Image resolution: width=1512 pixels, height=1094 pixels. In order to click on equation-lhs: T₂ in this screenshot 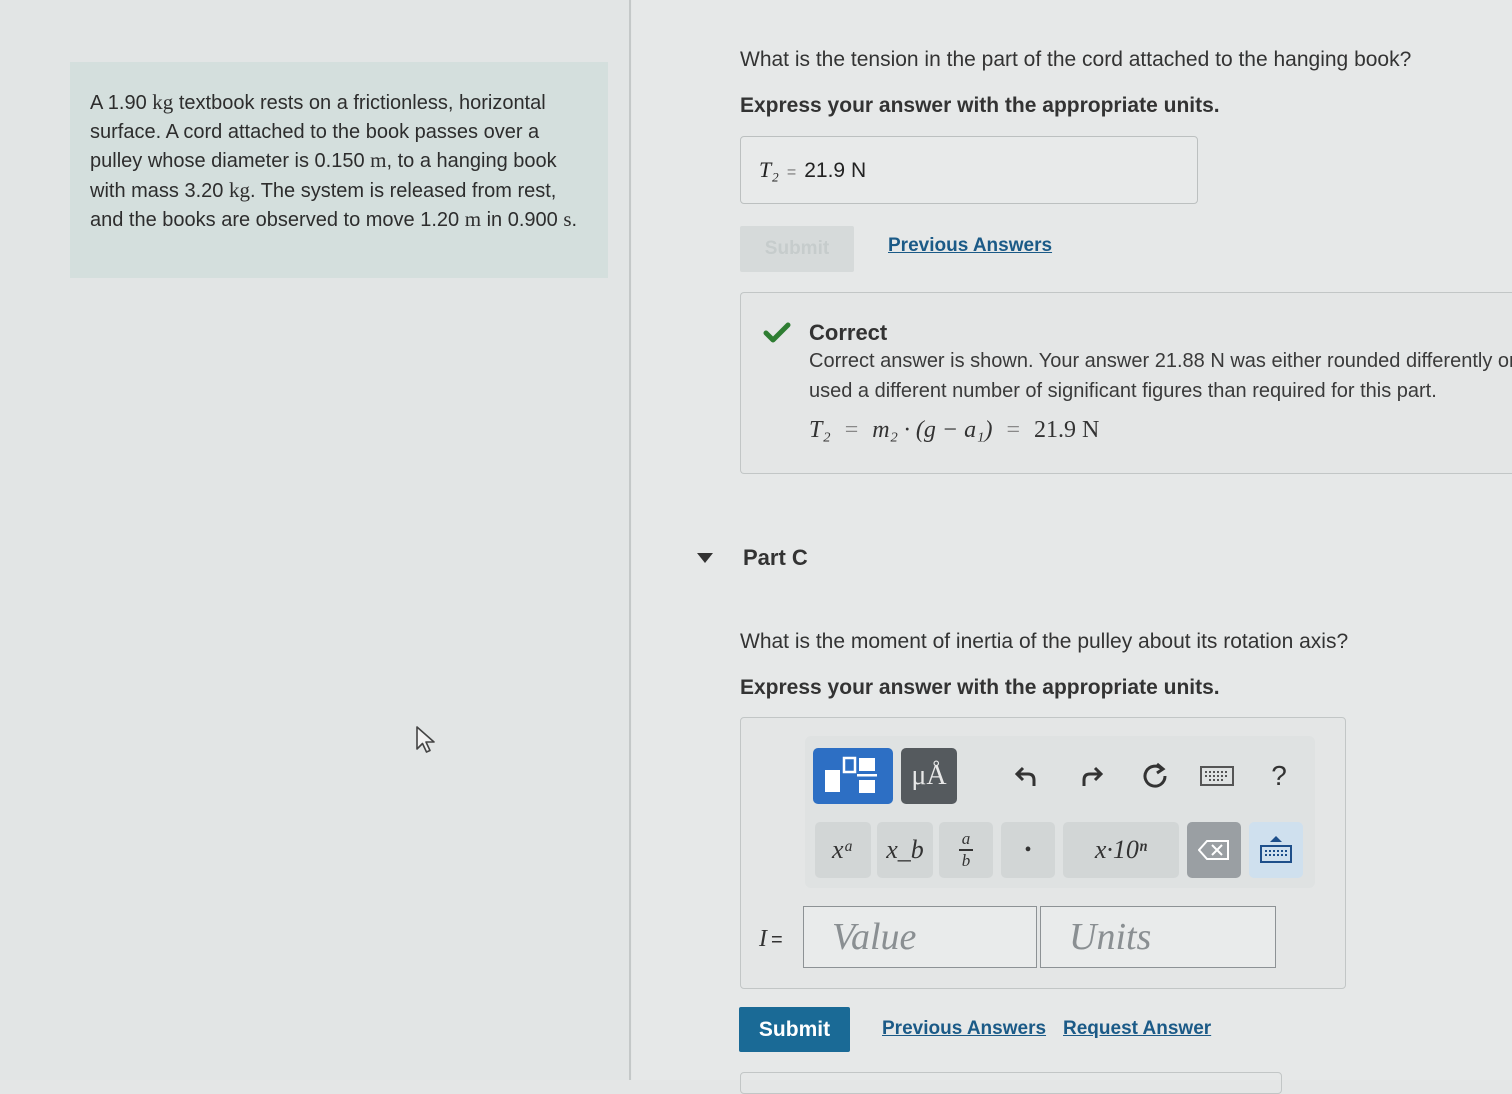, I will do `click(820, 430)`.